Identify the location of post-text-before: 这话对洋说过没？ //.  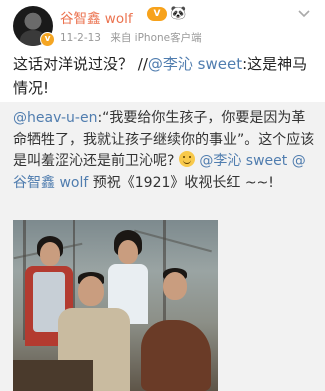
(80, 64).